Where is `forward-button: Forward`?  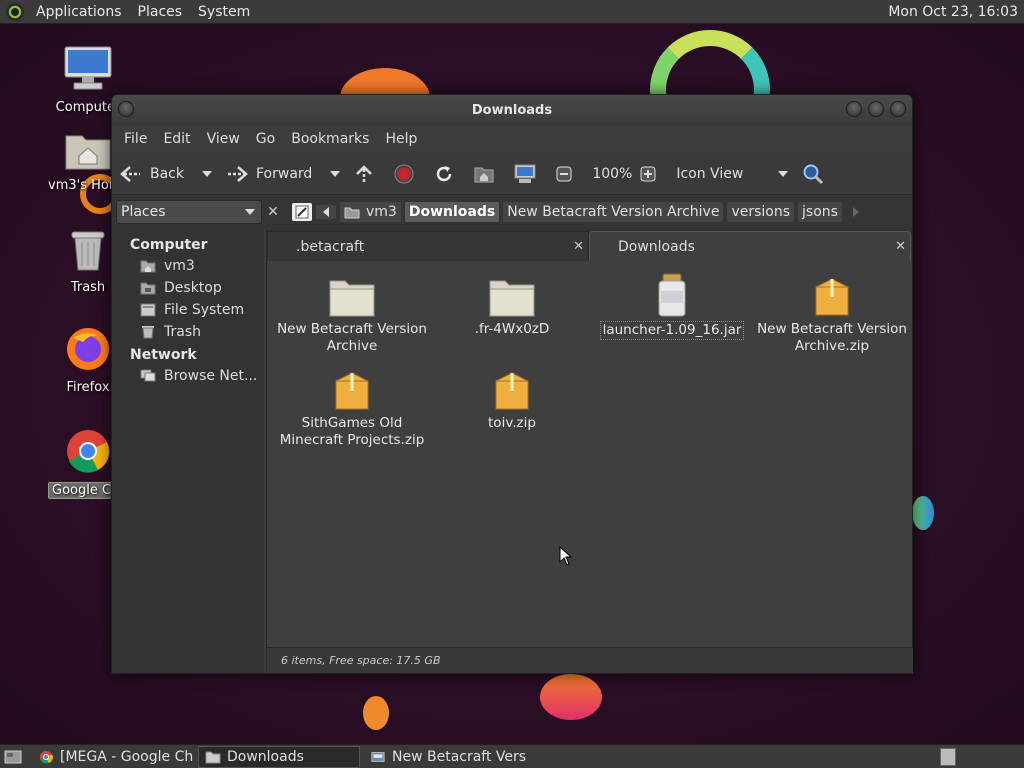 forward-button: Forward is located at coordinates (269, 174).